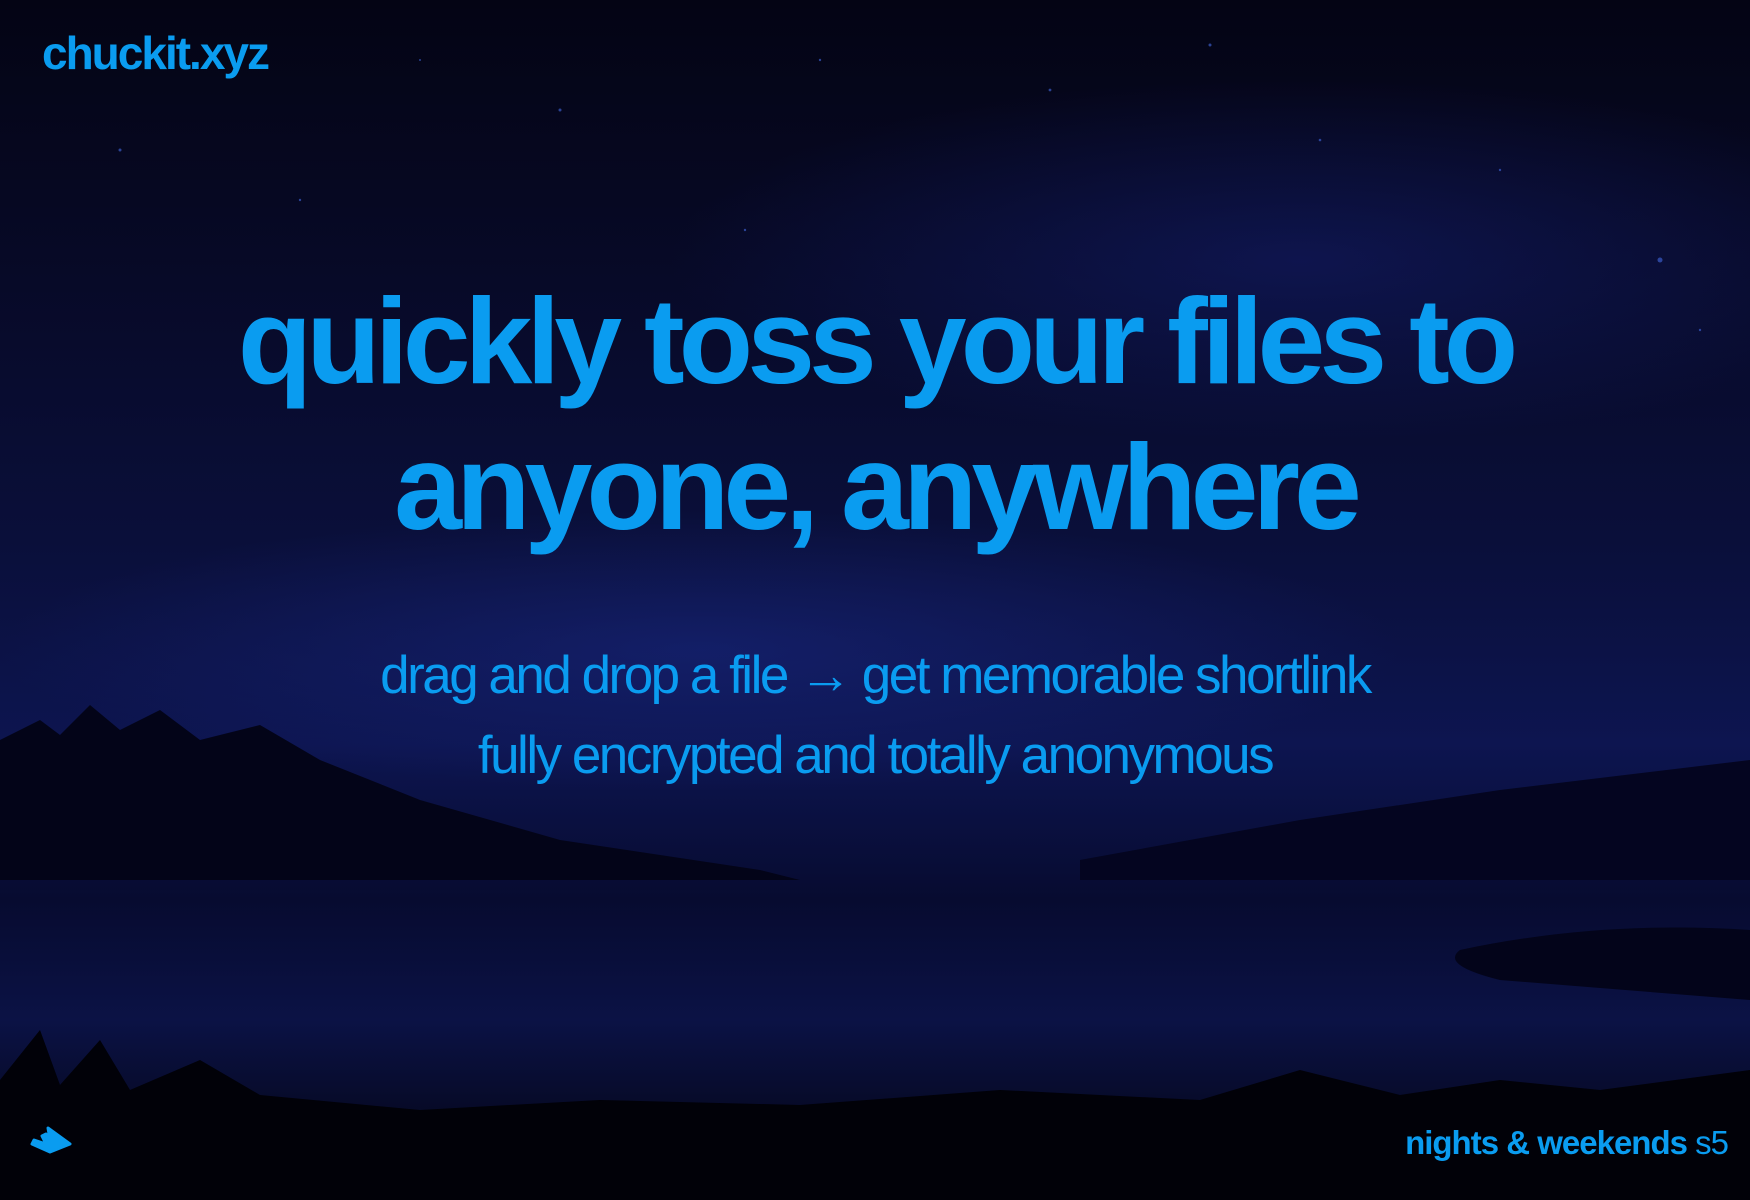  I want to click on nights-weekends-badge: nights & weekends s5, so click(1567, 1143).